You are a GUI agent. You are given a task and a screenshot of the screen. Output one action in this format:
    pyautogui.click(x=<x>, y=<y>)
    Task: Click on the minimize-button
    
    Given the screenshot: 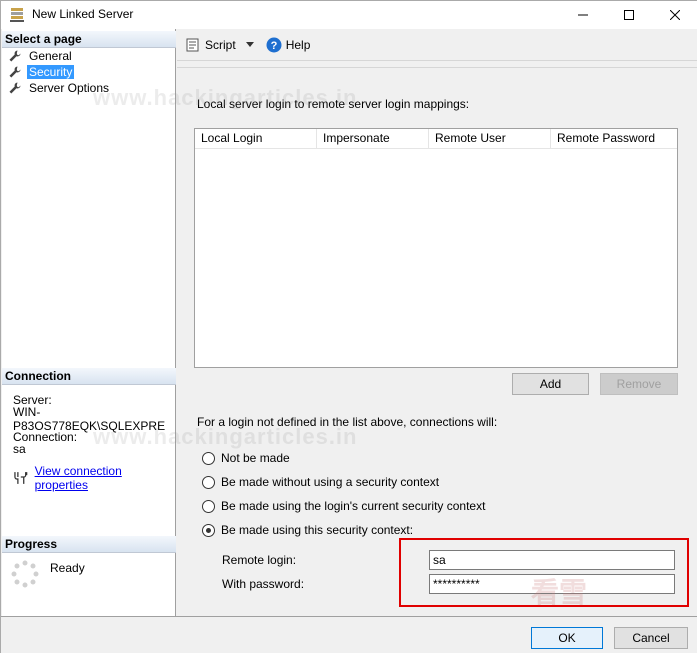 What is the action you would take?
    pyautogui.click(x=583, y=15)
    